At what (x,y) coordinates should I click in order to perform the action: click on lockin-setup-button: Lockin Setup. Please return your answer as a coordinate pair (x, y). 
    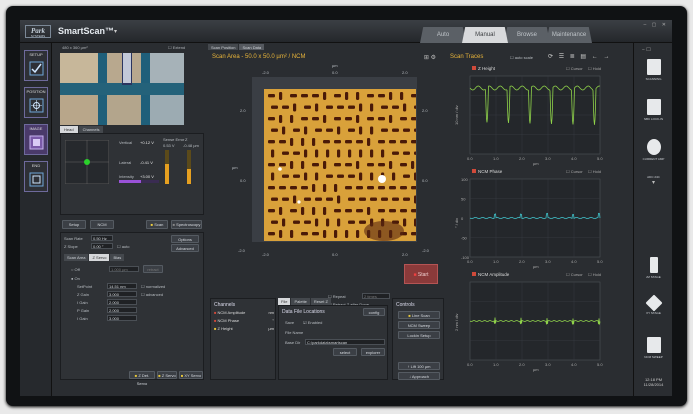
    Looking at the image, I should click on (419, 335).